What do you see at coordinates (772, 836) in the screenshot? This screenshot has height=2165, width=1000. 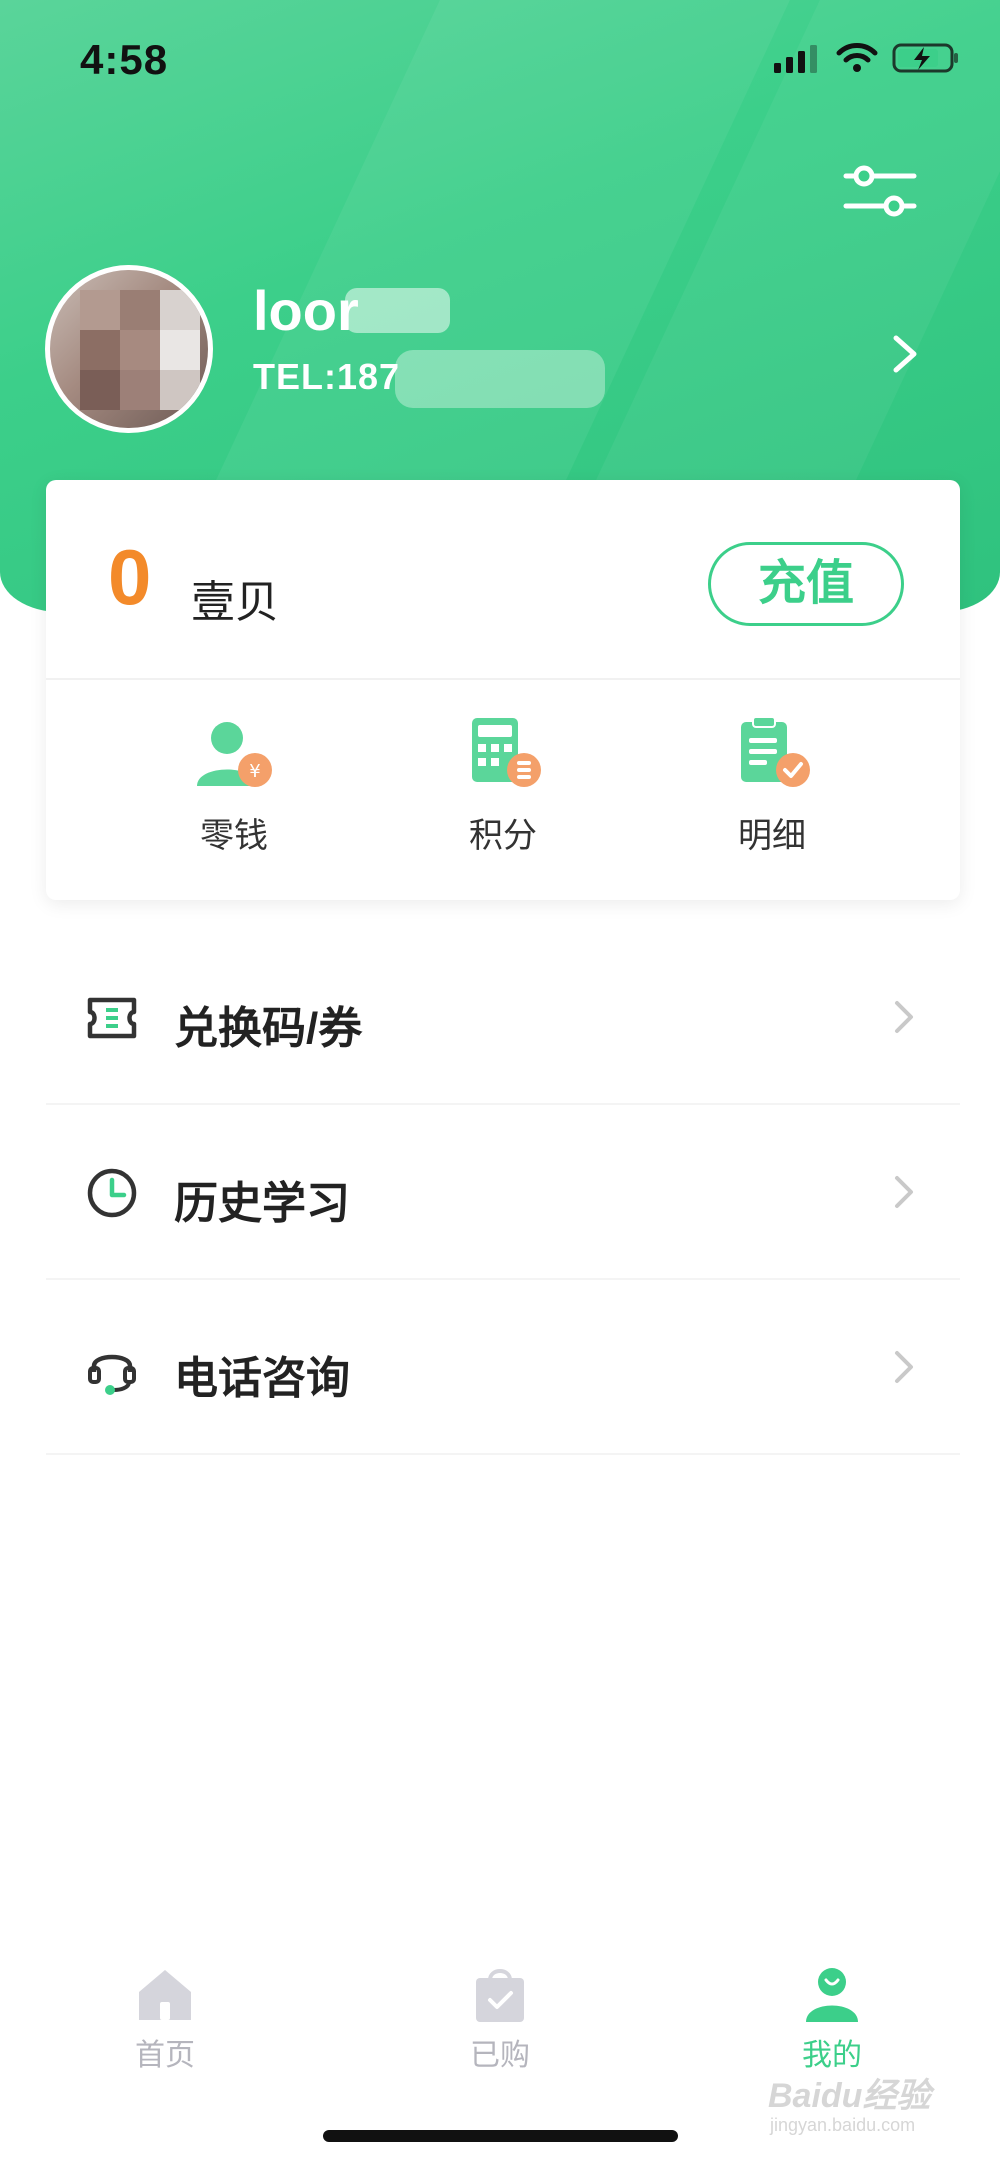 I see `shortcut-label: 明细` at bounding box center [772, 836].